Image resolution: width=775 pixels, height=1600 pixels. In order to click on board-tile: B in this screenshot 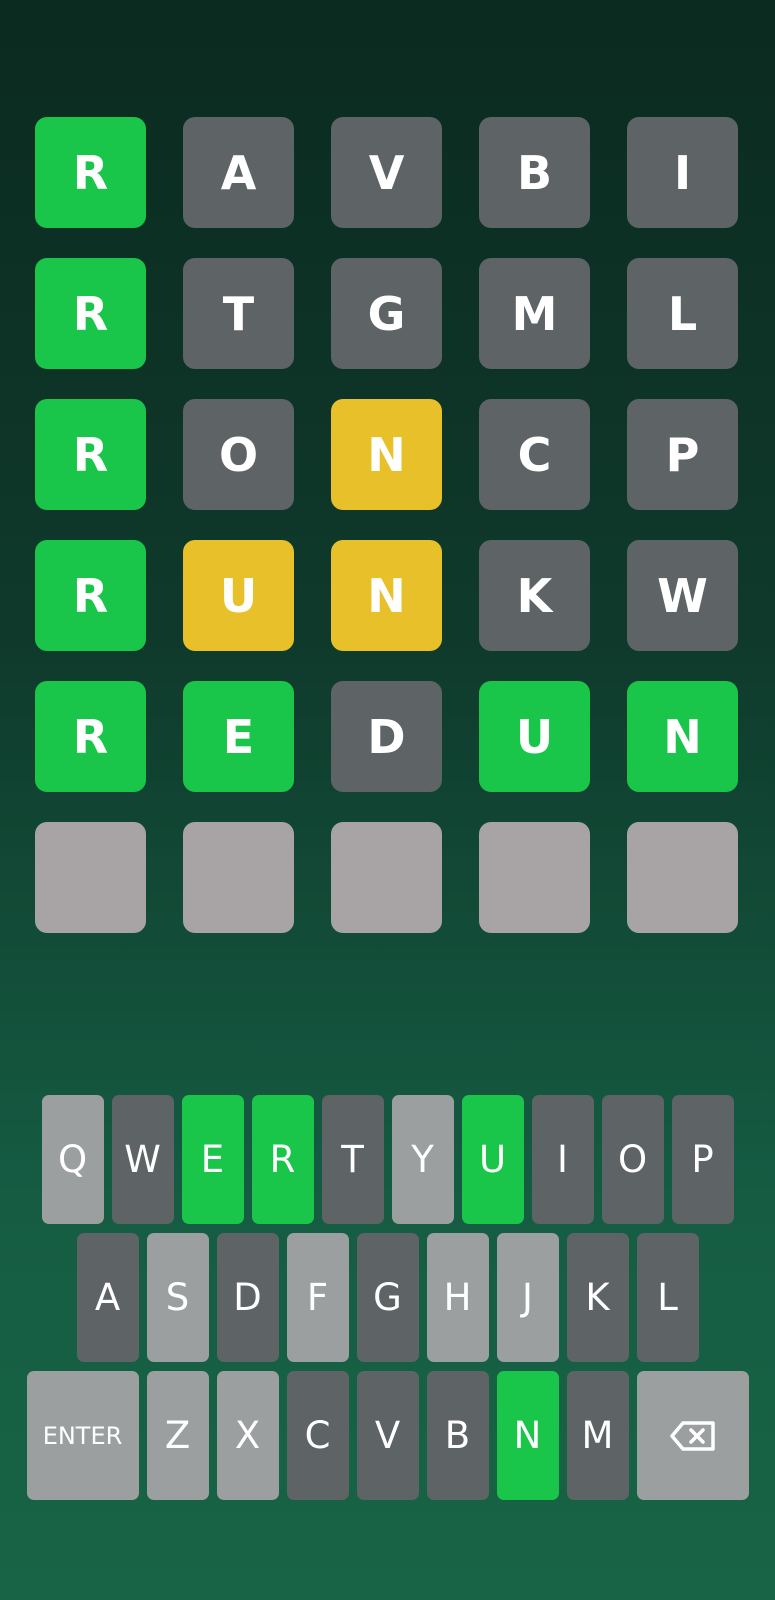, I will do `click(534, 172)`.